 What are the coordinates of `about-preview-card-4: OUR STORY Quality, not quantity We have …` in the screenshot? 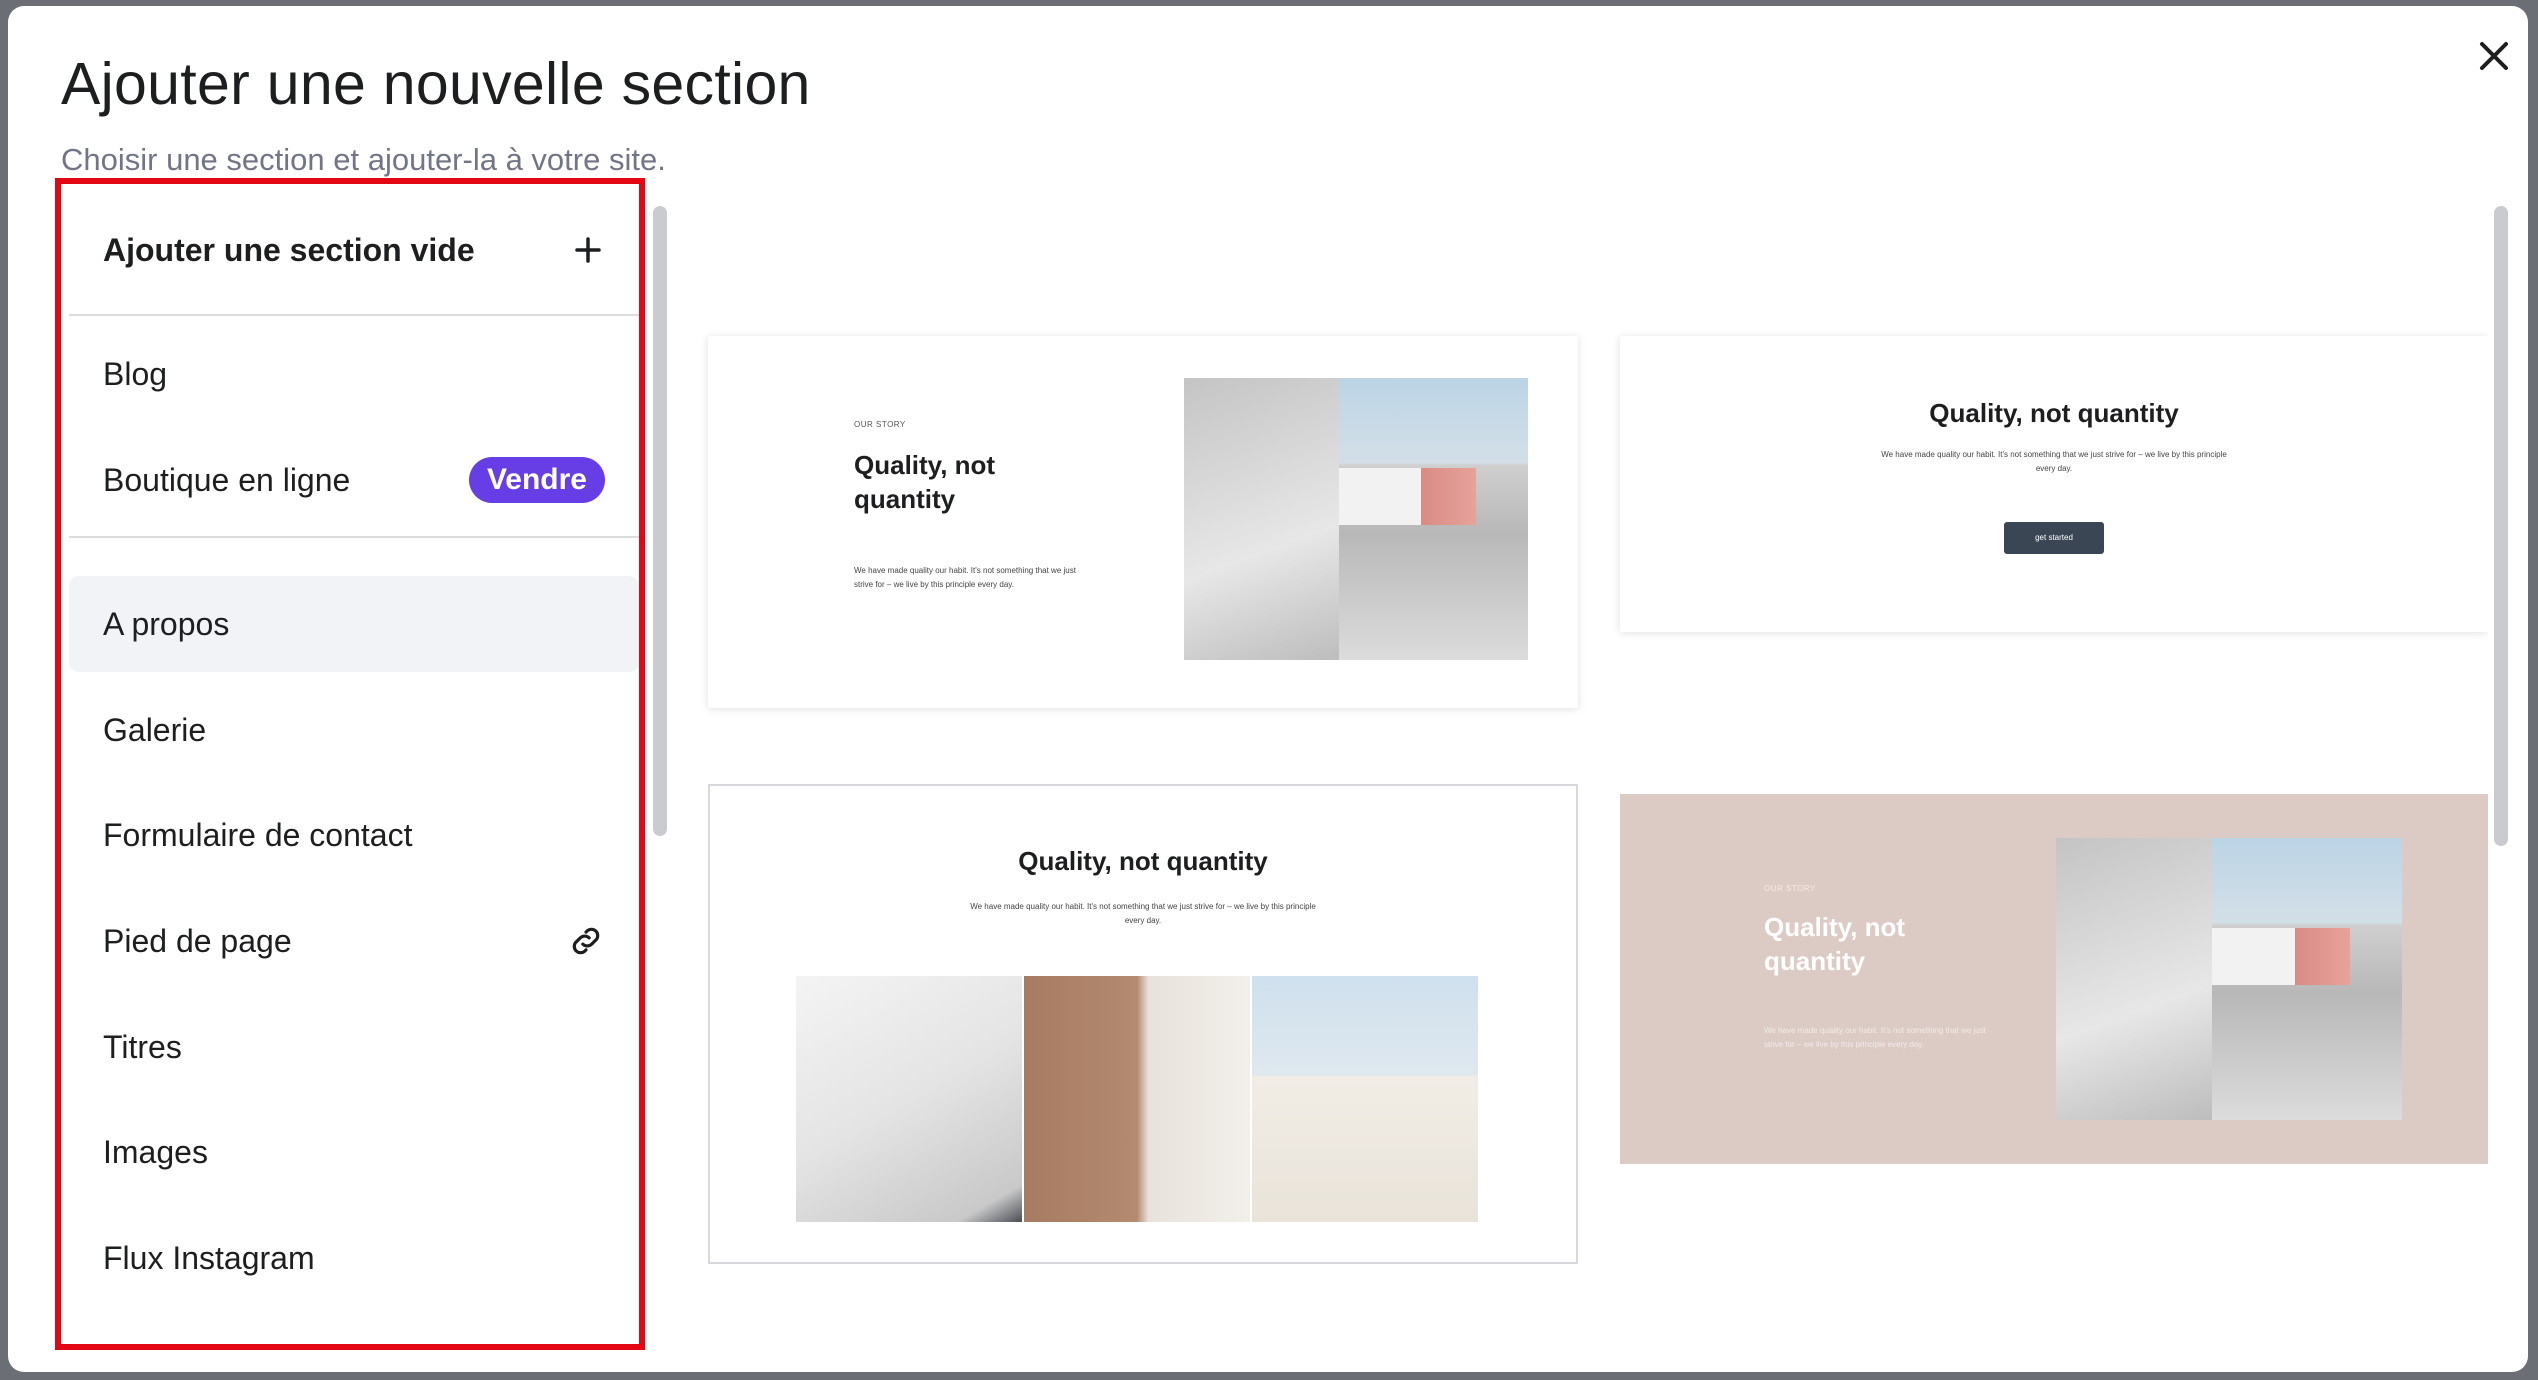 It's located at (2054, 979).